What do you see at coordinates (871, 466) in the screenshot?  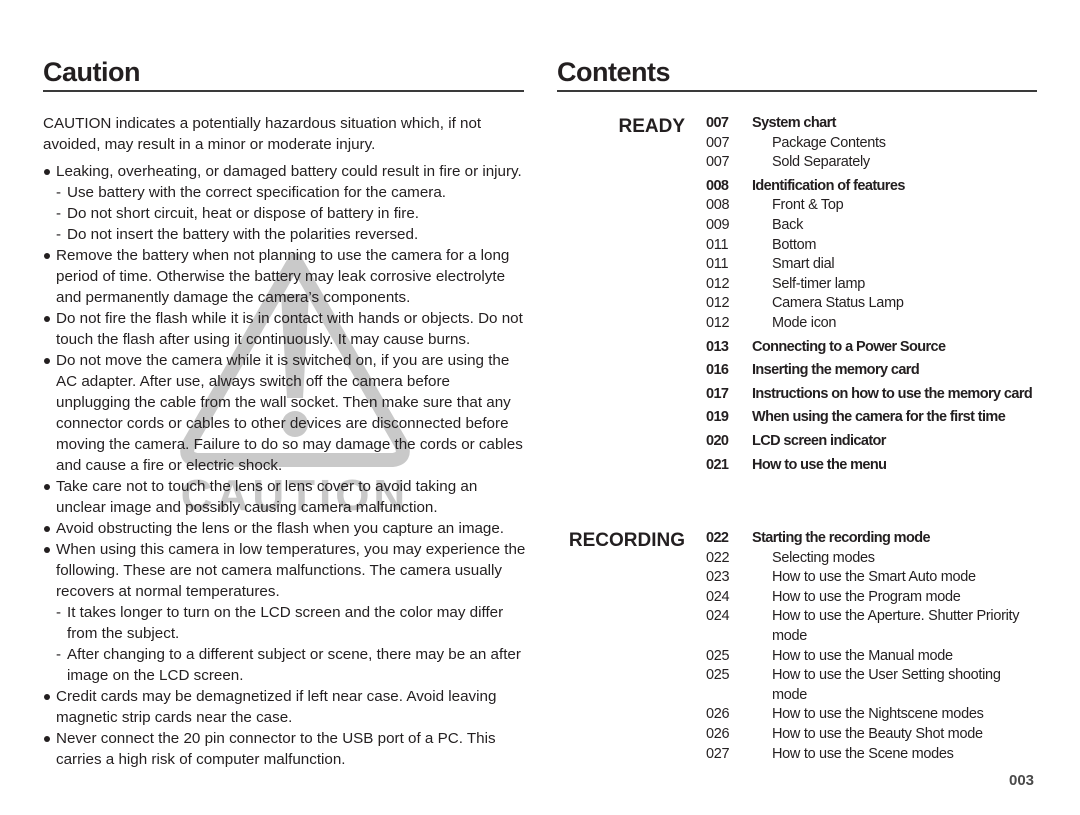 I see `toc-entry-main: 021 How to use the menu` at bounding box center [871, 466].